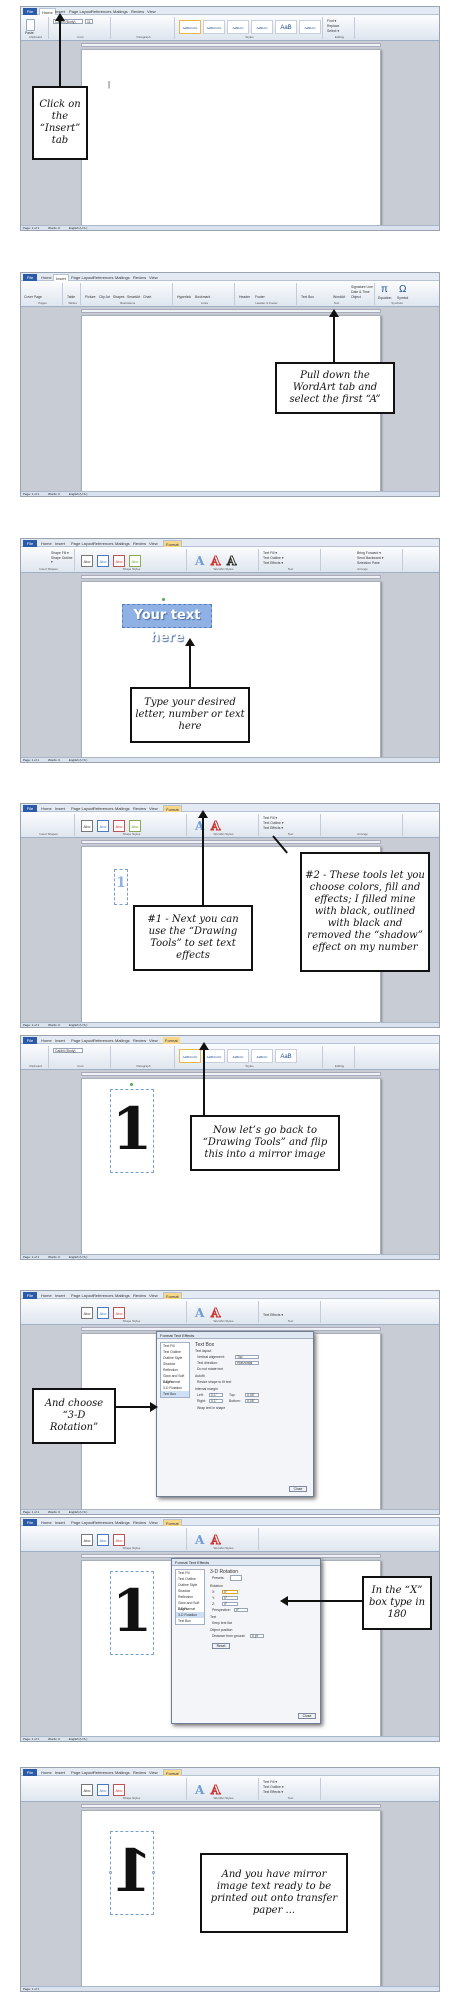 This screenshot has height=2000, width=458. Describe the element at coordinates (310, 27) in the screenshot. I see `style-subtitle: AaBbCc` at that location.